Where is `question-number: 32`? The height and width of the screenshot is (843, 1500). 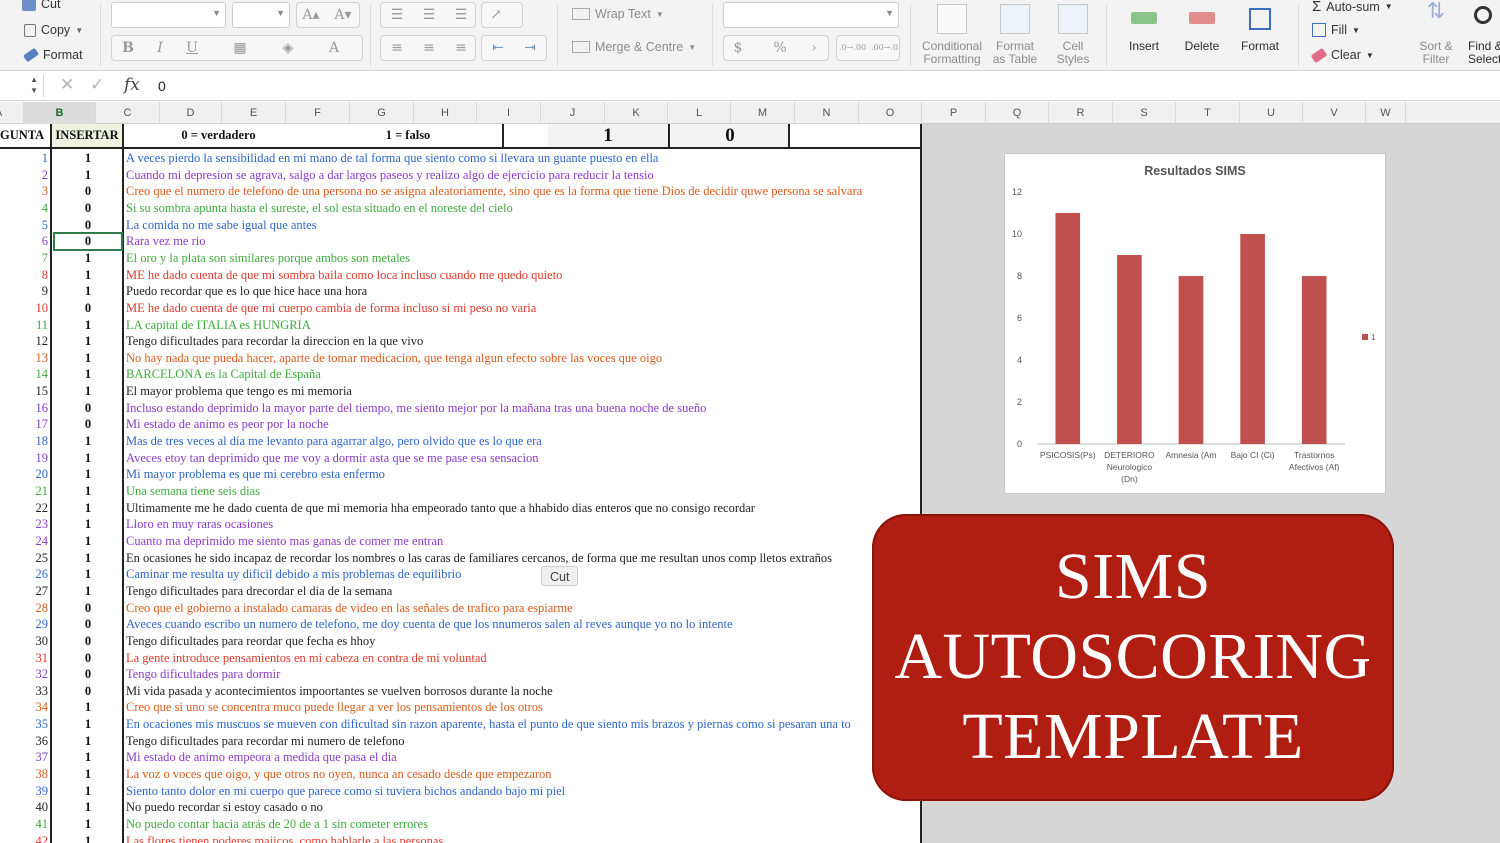
question-number: 32 is located at coordinates (24, 674).